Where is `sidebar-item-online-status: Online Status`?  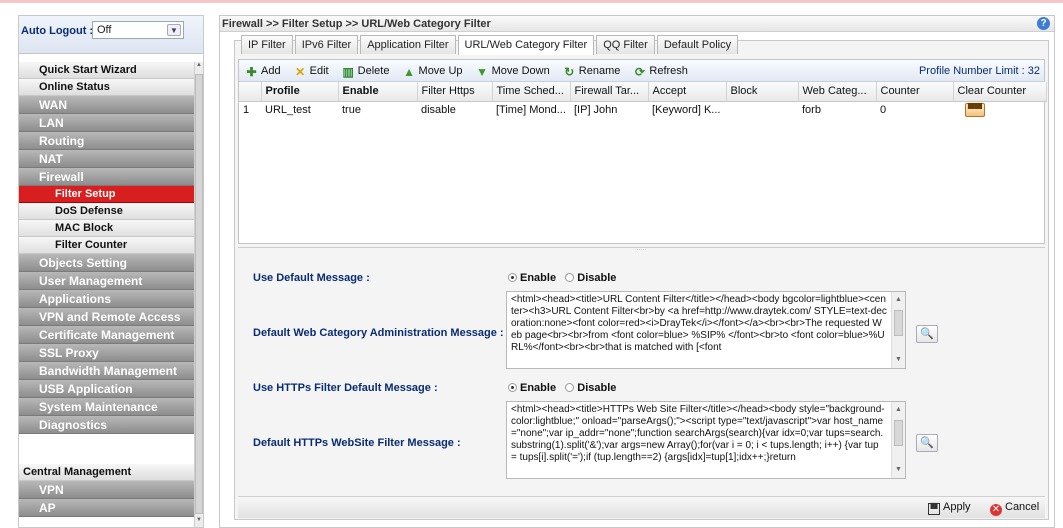
sidebar-item-online-status: Online Status is located at coordinates (107, 87).